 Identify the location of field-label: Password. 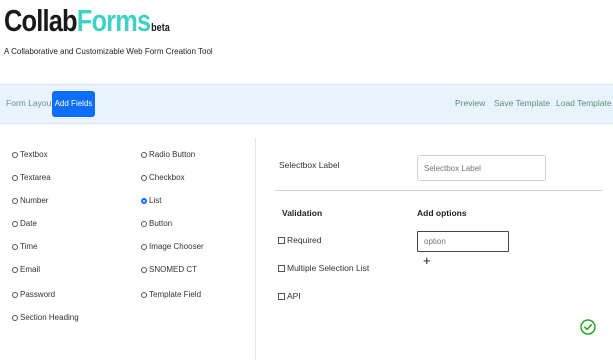
(38, 294).